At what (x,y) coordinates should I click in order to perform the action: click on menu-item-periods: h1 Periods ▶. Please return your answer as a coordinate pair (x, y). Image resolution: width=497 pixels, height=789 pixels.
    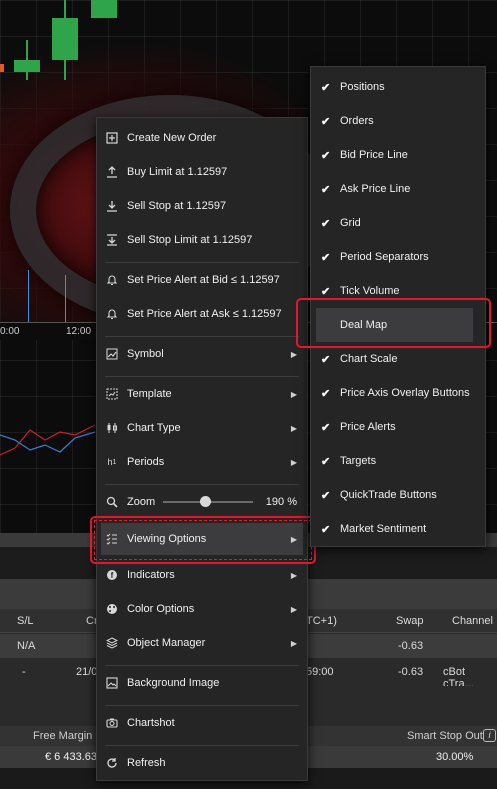
    Looking at the image, I should click on (202, 462).